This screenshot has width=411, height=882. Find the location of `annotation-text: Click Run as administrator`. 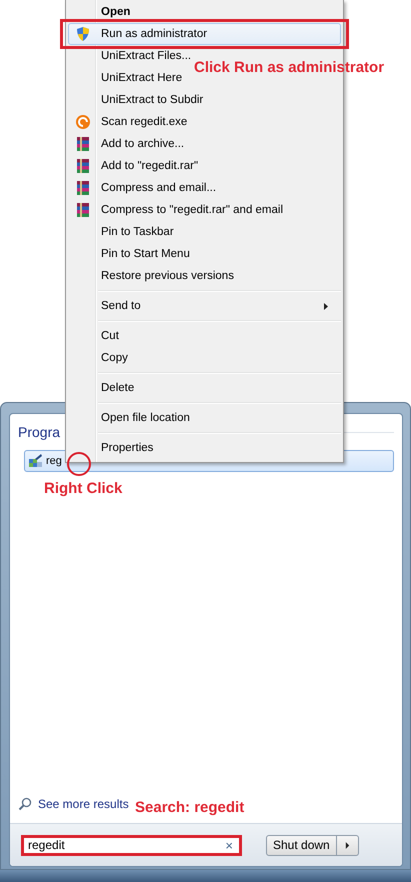

annotation-text: Click Run as administrator is located at coordinates (289, 67).